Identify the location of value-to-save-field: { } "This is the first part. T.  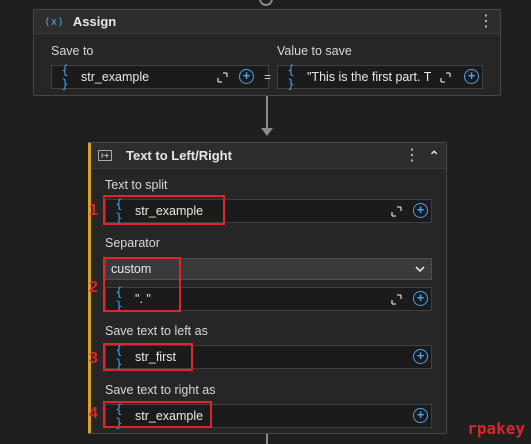
(380, 77).